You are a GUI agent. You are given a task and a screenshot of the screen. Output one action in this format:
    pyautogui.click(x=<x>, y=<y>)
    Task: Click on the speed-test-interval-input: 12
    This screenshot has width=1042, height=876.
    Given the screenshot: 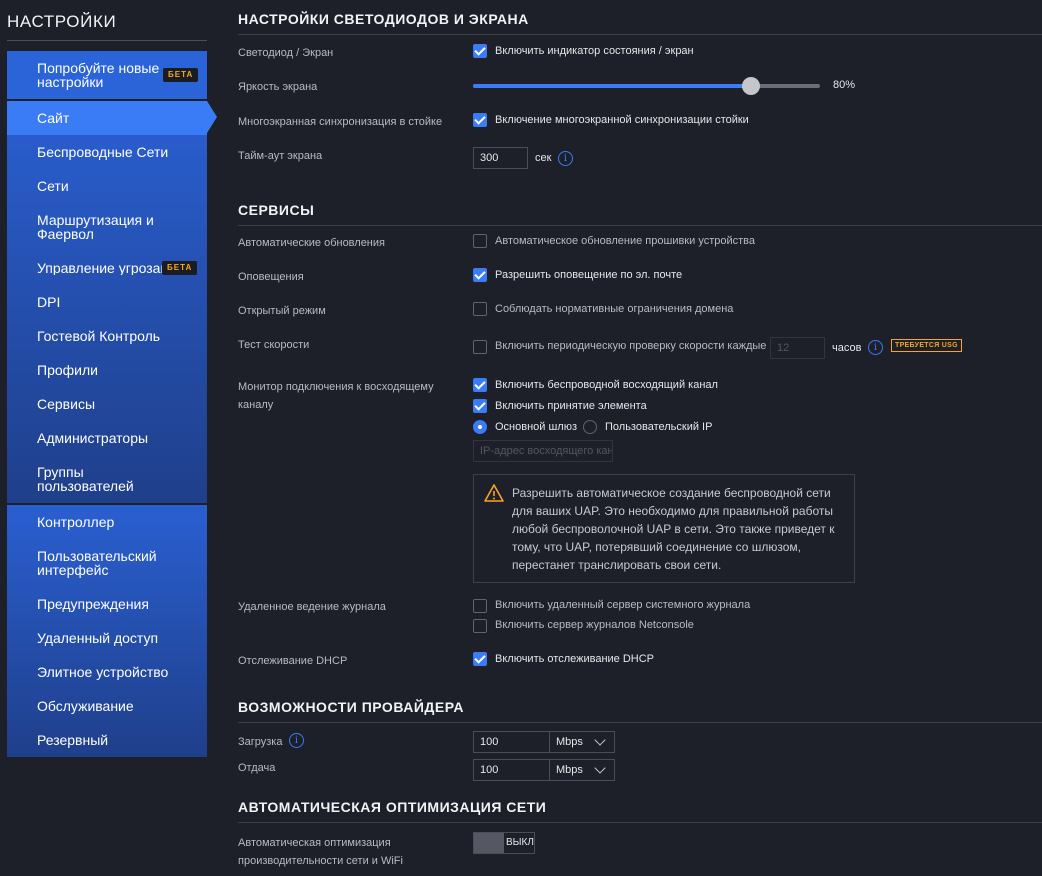 What is the action you would take?
    pyautogui.click(x=797, y=348)
    